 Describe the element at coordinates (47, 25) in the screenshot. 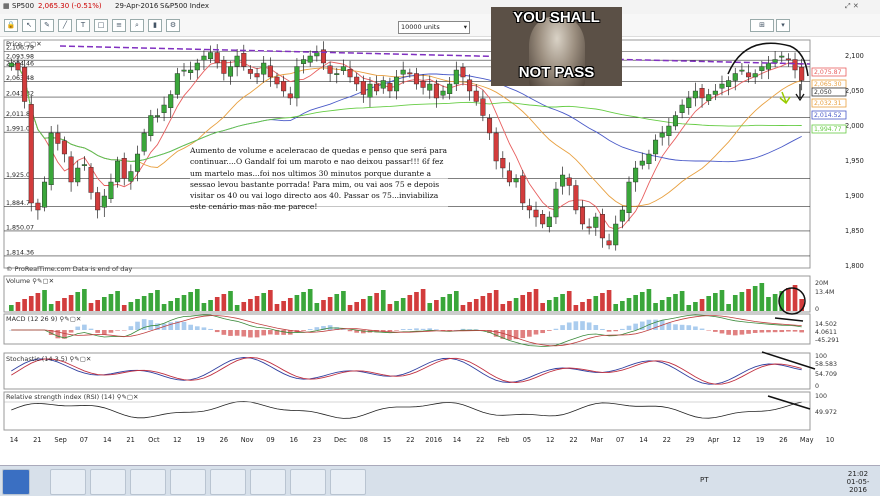

I see `pen-icon: ✎` at that location.